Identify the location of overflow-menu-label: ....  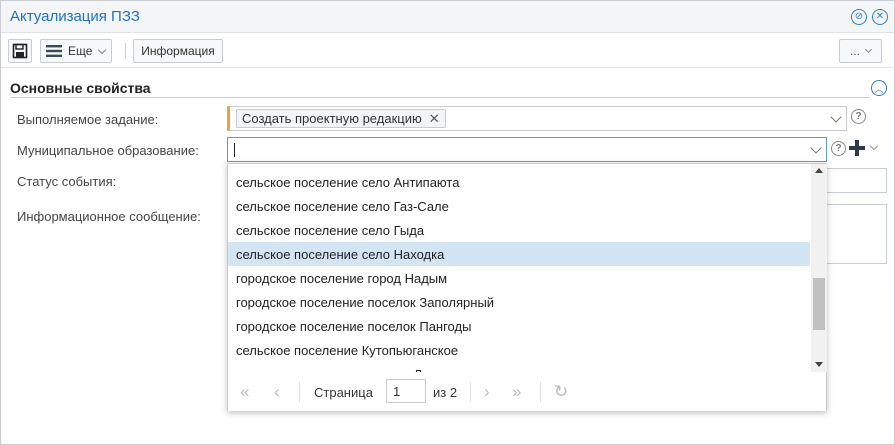
(854, 51).